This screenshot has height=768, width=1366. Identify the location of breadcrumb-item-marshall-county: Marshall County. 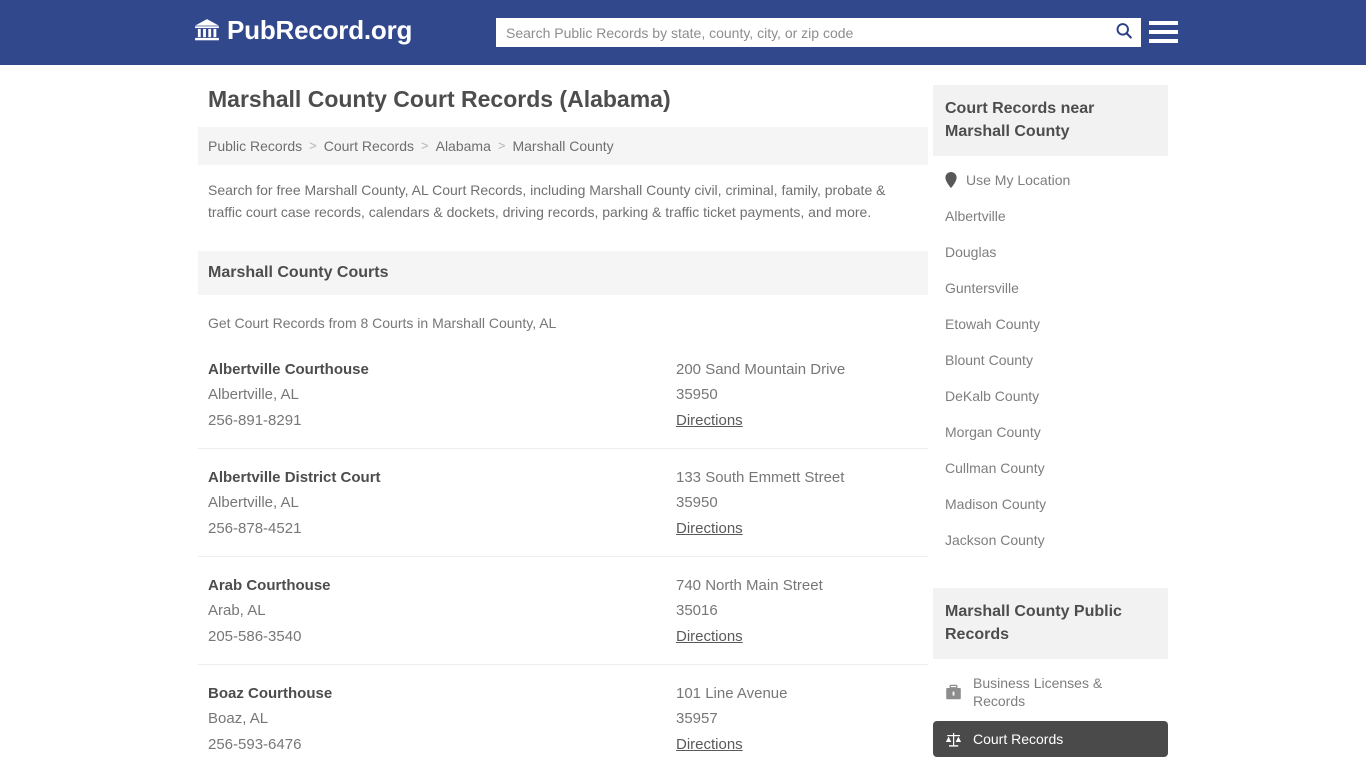
(562, 146).